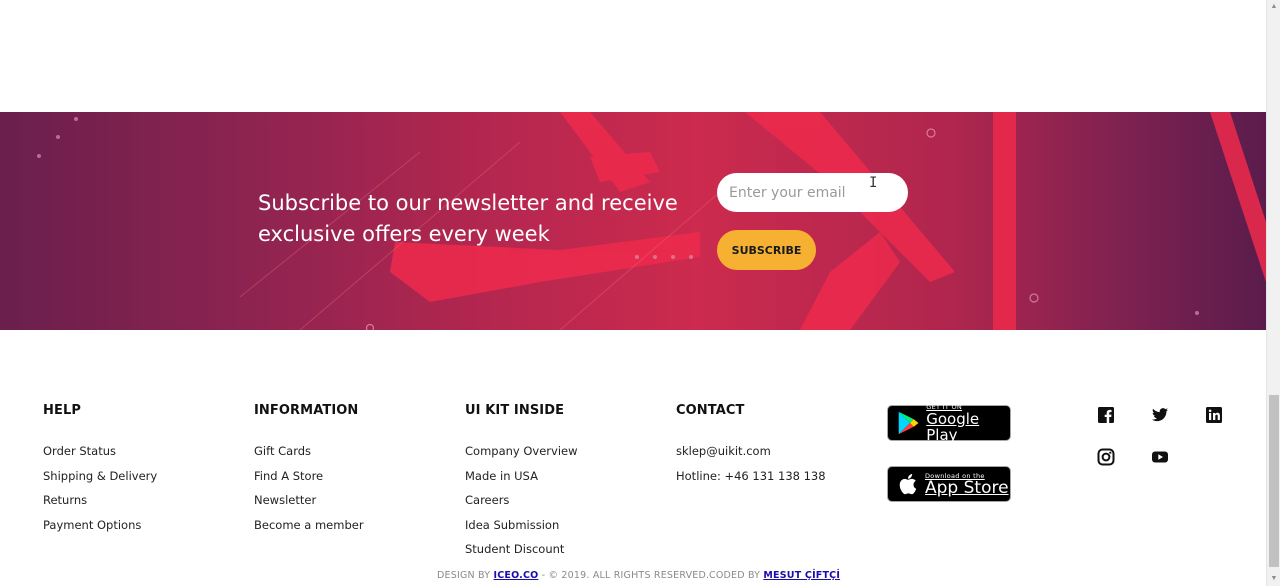 The height and width of the screenshot is (586, 1280). I want to click on scroll-down-arrow-icon: ▼, so click(1273, 579).